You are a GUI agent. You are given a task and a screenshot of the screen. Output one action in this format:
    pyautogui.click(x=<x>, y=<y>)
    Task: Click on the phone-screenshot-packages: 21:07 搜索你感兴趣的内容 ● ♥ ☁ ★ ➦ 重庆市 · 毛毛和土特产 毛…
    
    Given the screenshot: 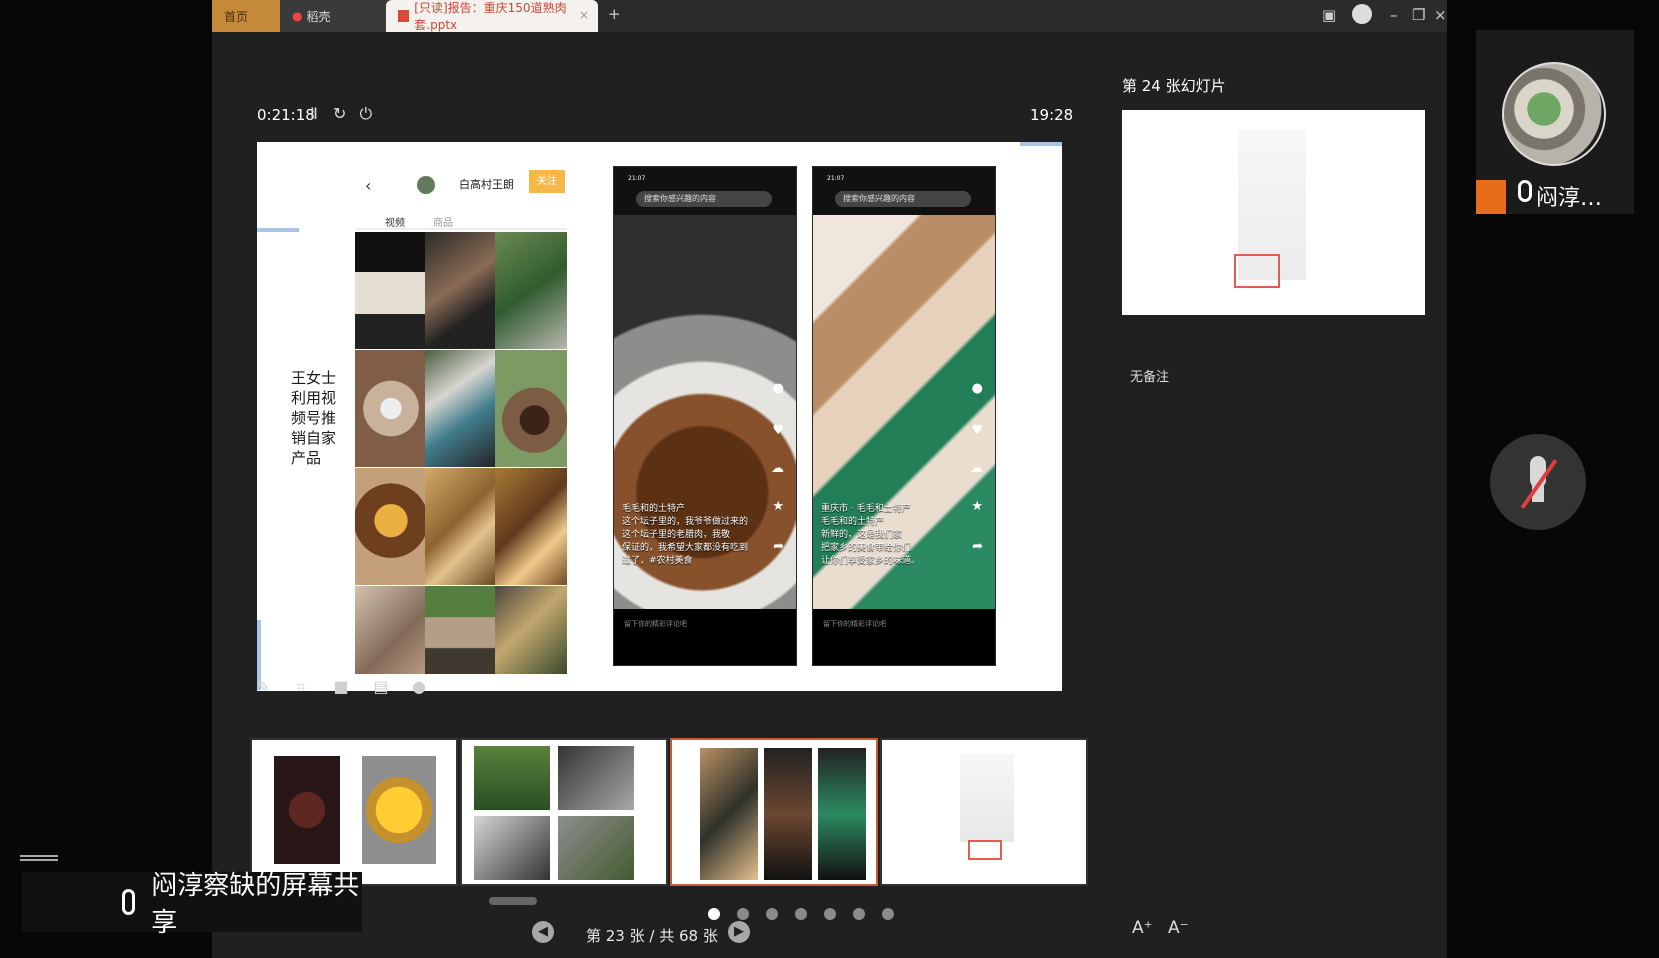 What is the action you would take?
    pyautogui.click(x=904, y=416)
    